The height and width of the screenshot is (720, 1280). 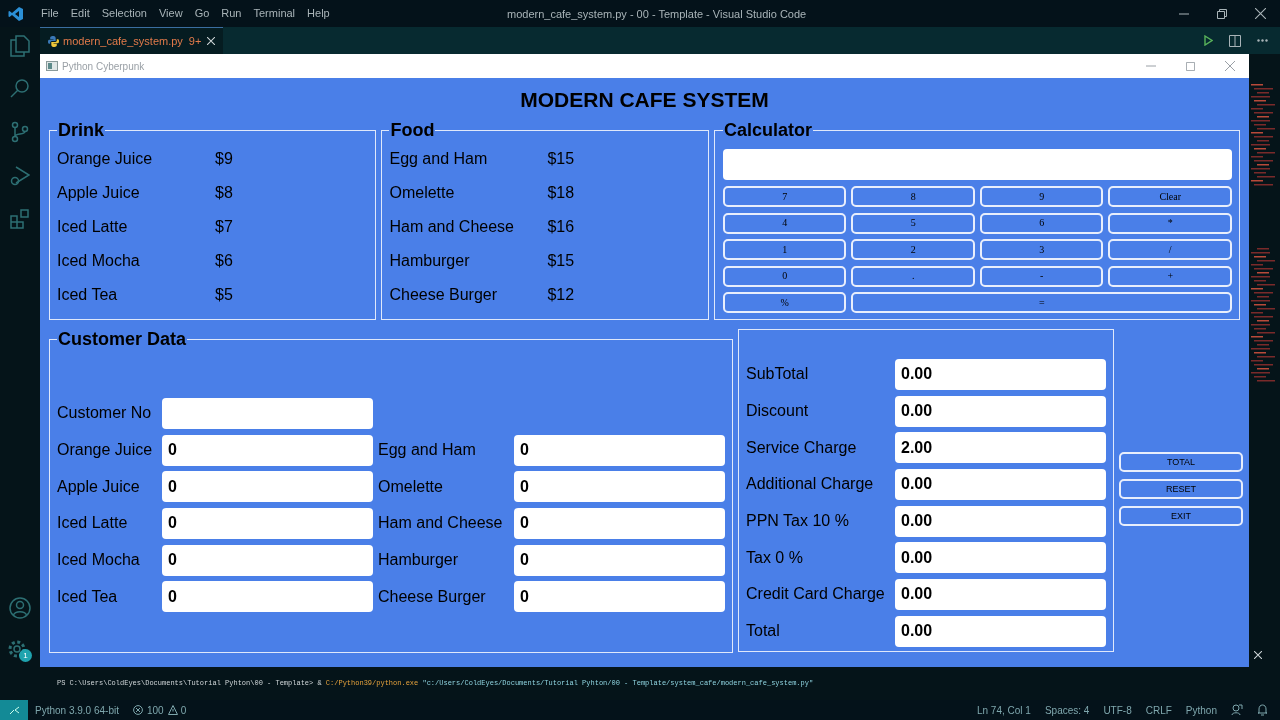 What do you see at coordinates (913, 196) in the screenshot?
I see `calculator-key: 8` at bounding box center [913, 196].